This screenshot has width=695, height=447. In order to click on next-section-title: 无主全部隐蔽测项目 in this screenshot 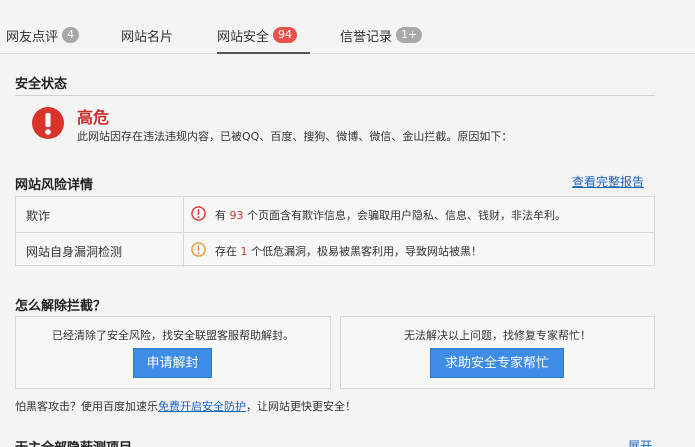, I will do `click(73, 442)`.